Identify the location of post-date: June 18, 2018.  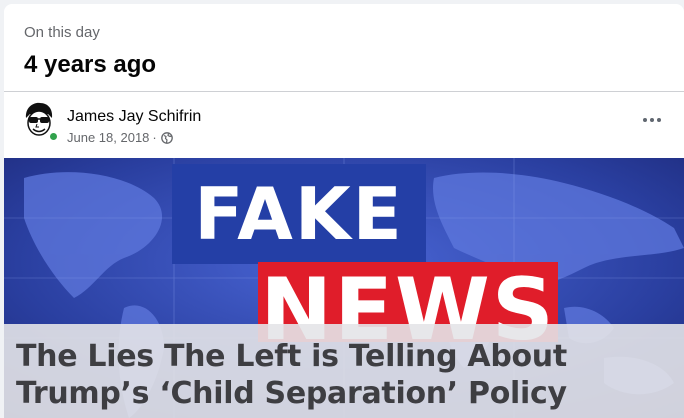
(108, 138).